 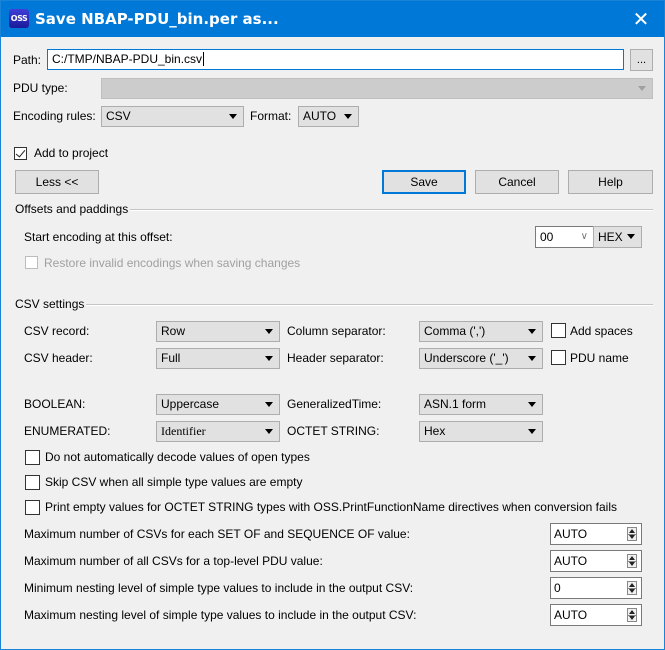 I want to click on octet-string-label: OCTET STRING:, so click(x=333, y=431).